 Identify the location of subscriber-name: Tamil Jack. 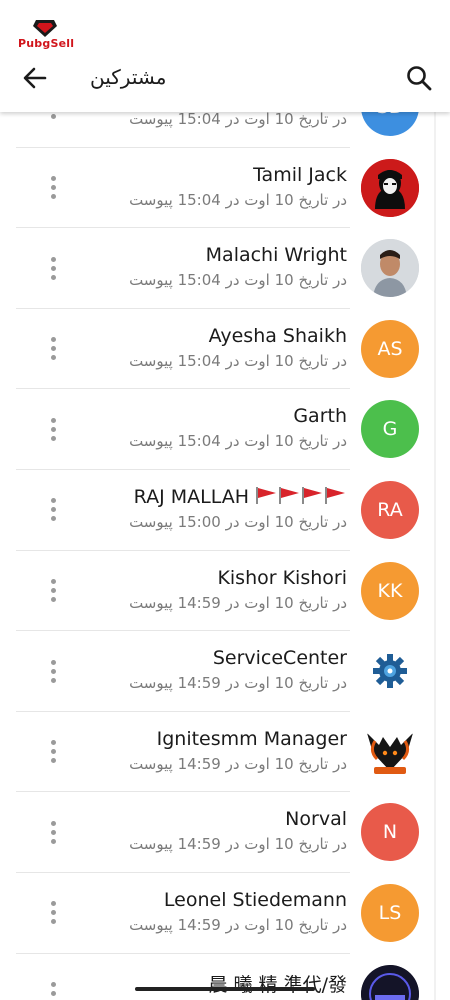
(300, 175).